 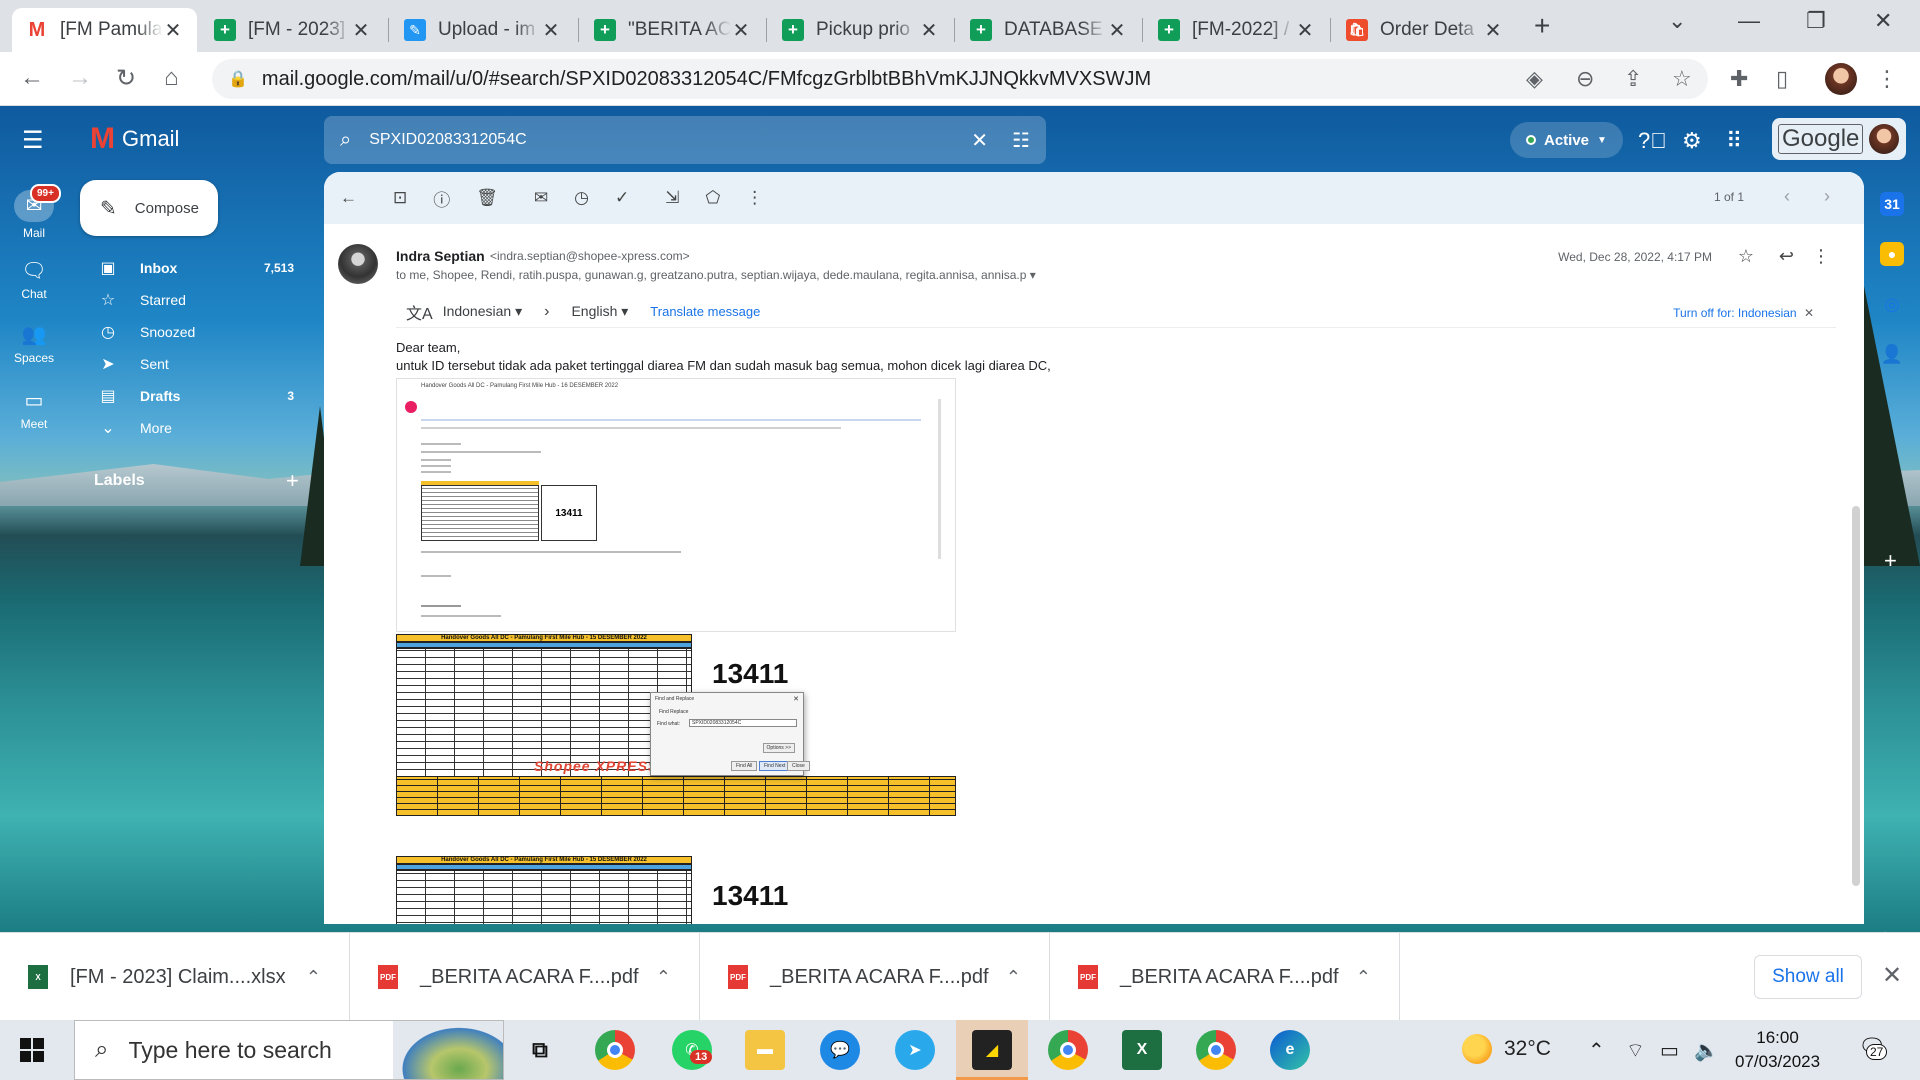 What do you see at coordinates (1892, 254) in the screenshot?
I see `keep-icon: ●` at bounding box center [1892, 254].